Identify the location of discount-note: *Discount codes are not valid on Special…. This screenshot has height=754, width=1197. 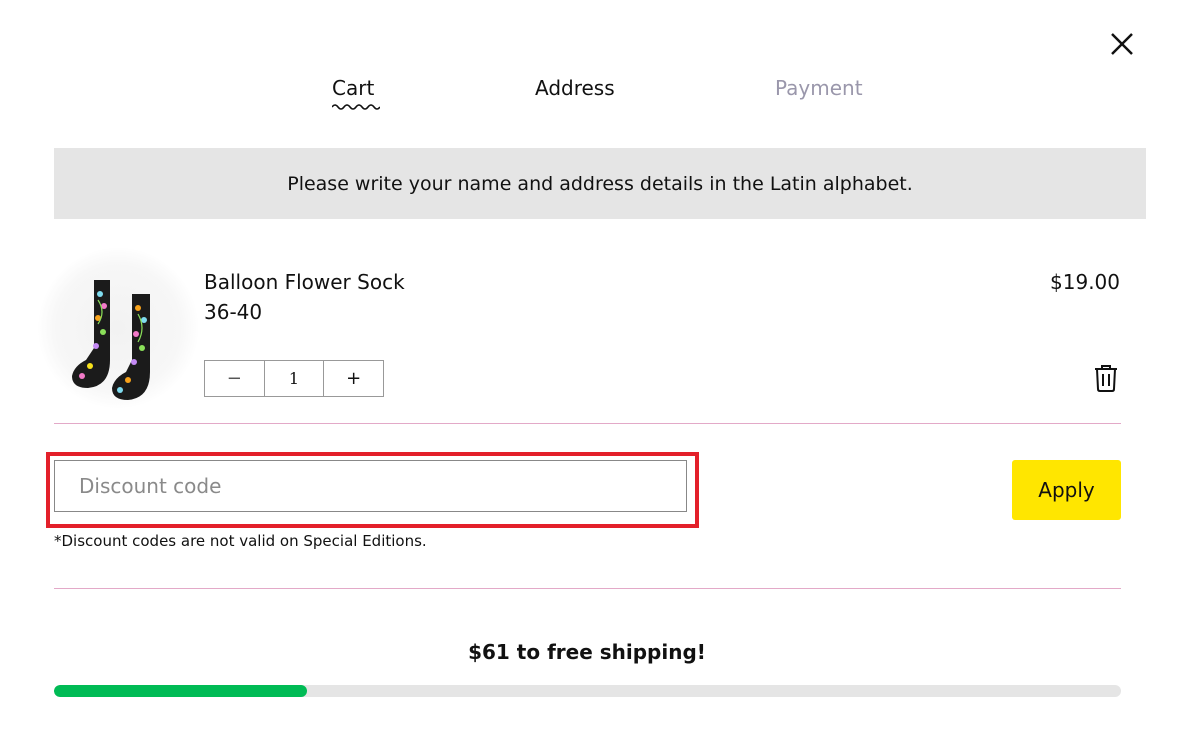
(240, 541).